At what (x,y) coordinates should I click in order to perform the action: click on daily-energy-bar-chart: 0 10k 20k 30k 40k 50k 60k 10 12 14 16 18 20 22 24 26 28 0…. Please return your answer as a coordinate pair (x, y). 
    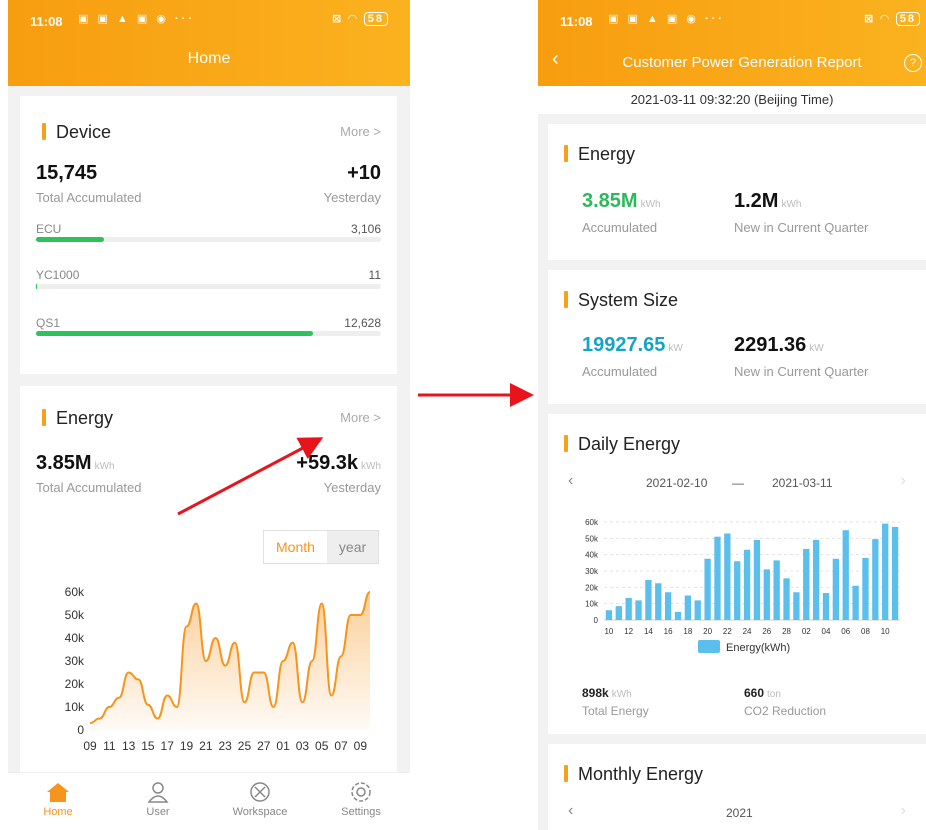
    Looking at the image, I should click on (742, 586).